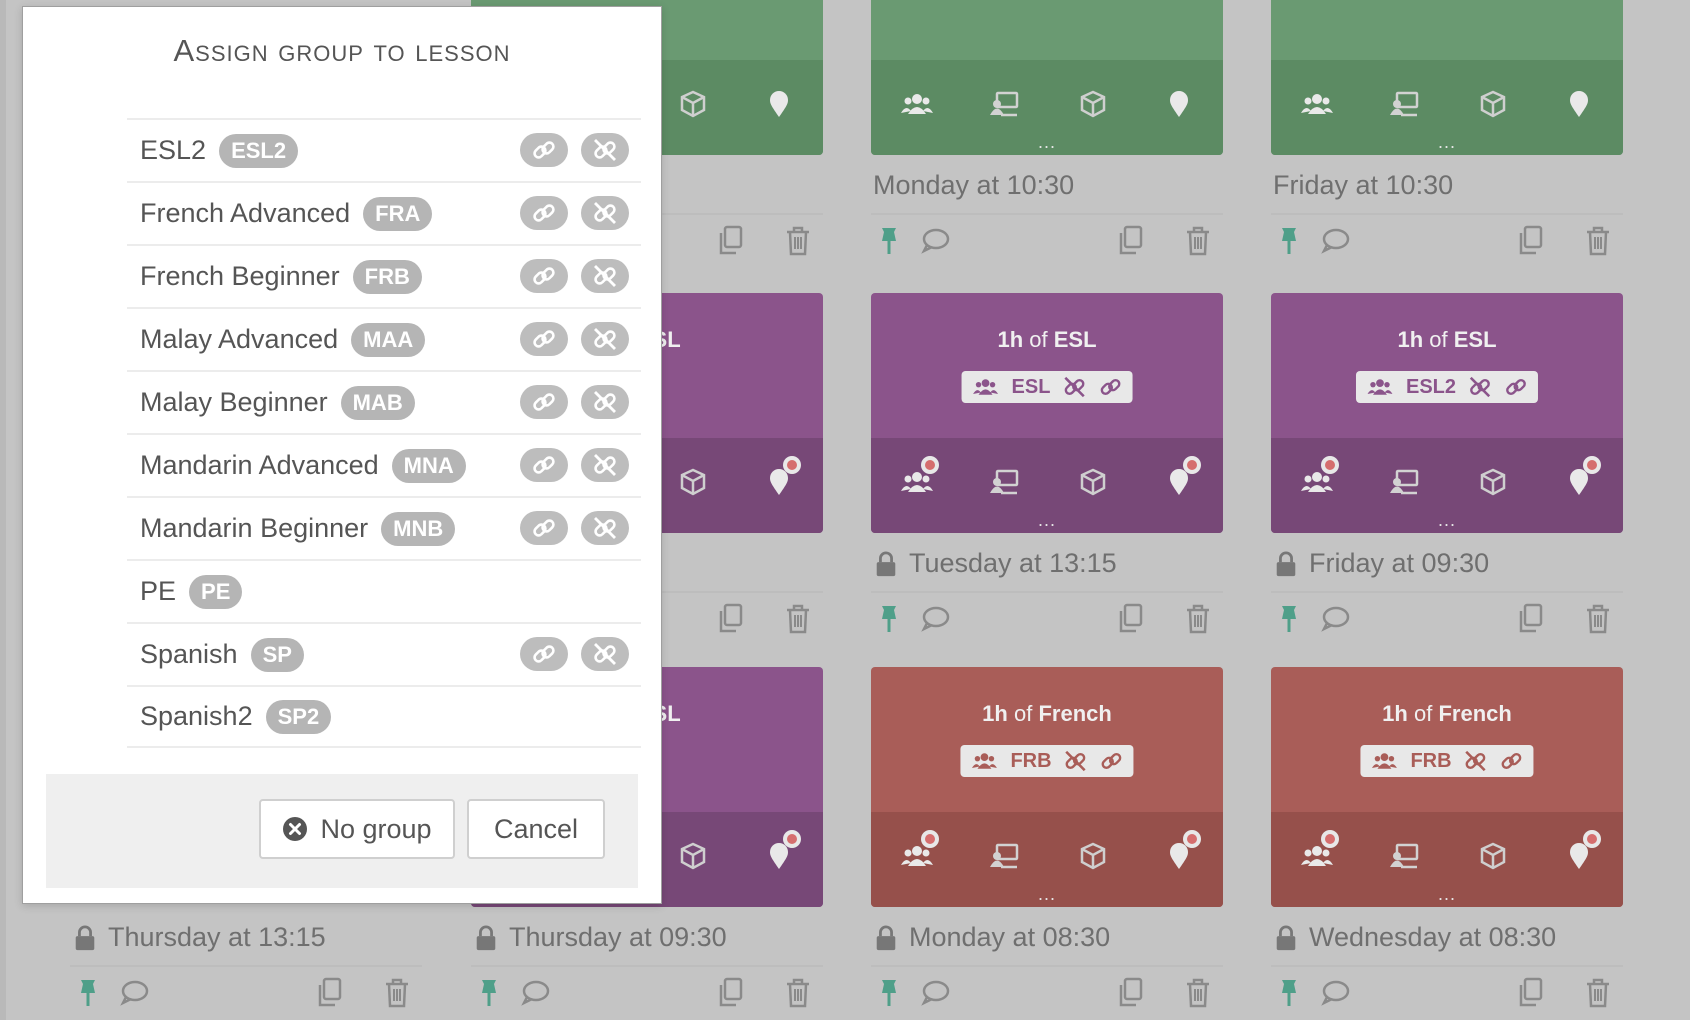  Describe the element at coordinates (384, 590) in the screenshot. I see `group-row: PE PE` at that location.